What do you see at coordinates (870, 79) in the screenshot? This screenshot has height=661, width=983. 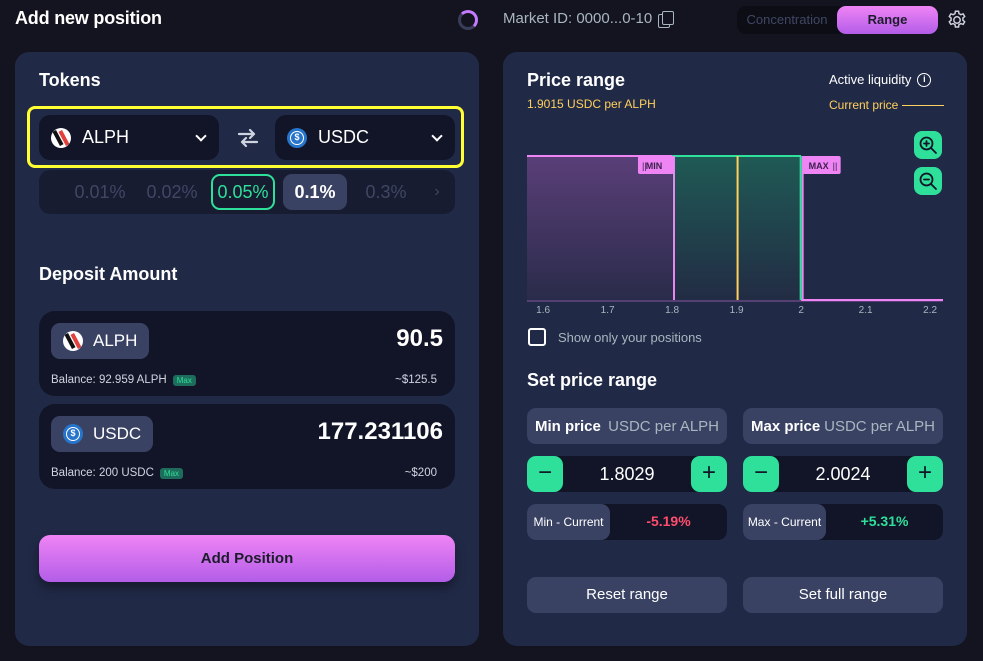 I see `active-liquidity-label: Active liquidity` at bounding box center [870, 79].